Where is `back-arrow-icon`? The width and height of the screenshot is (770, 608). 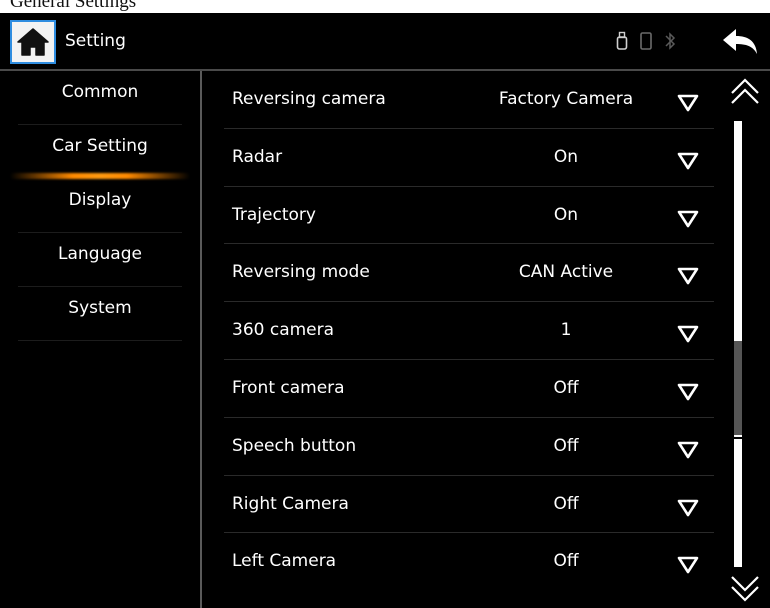 back-arrow-icon is located at coordinates (740, 41).